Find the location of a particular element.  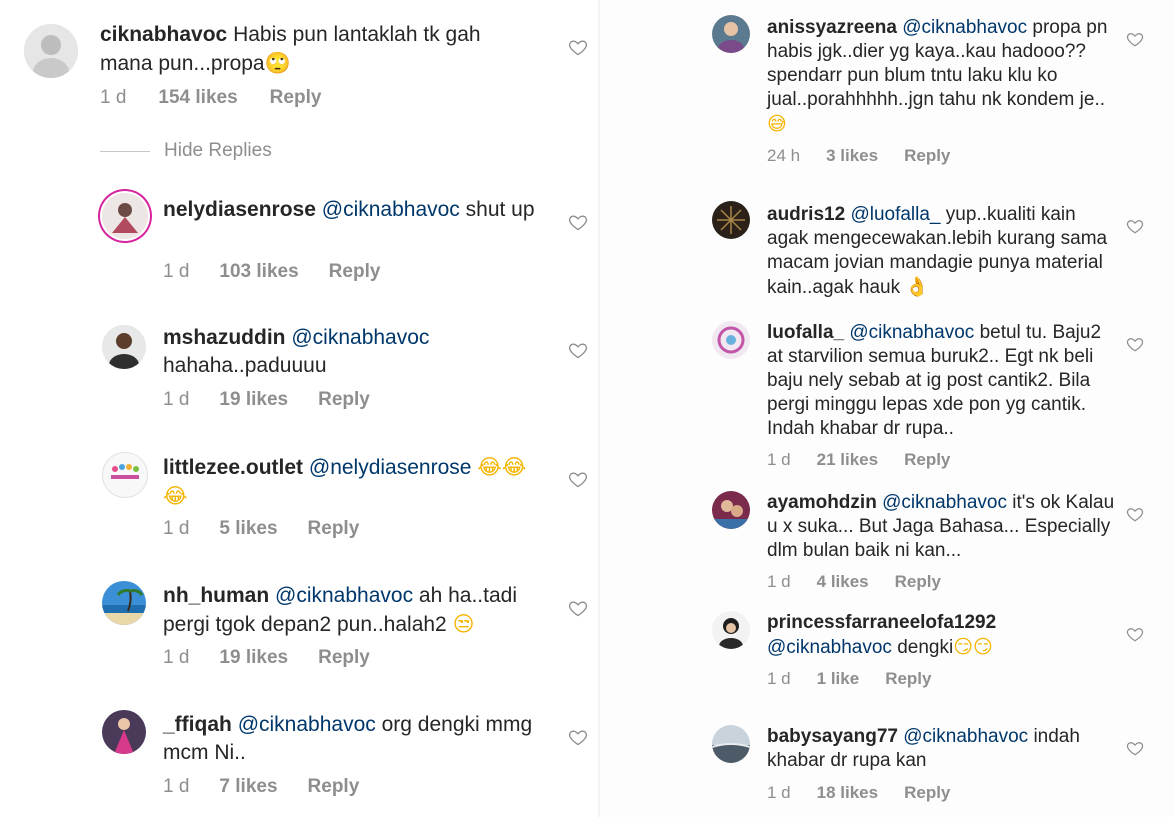

username: nelydiasenrose is located at coordinates (239, 209).